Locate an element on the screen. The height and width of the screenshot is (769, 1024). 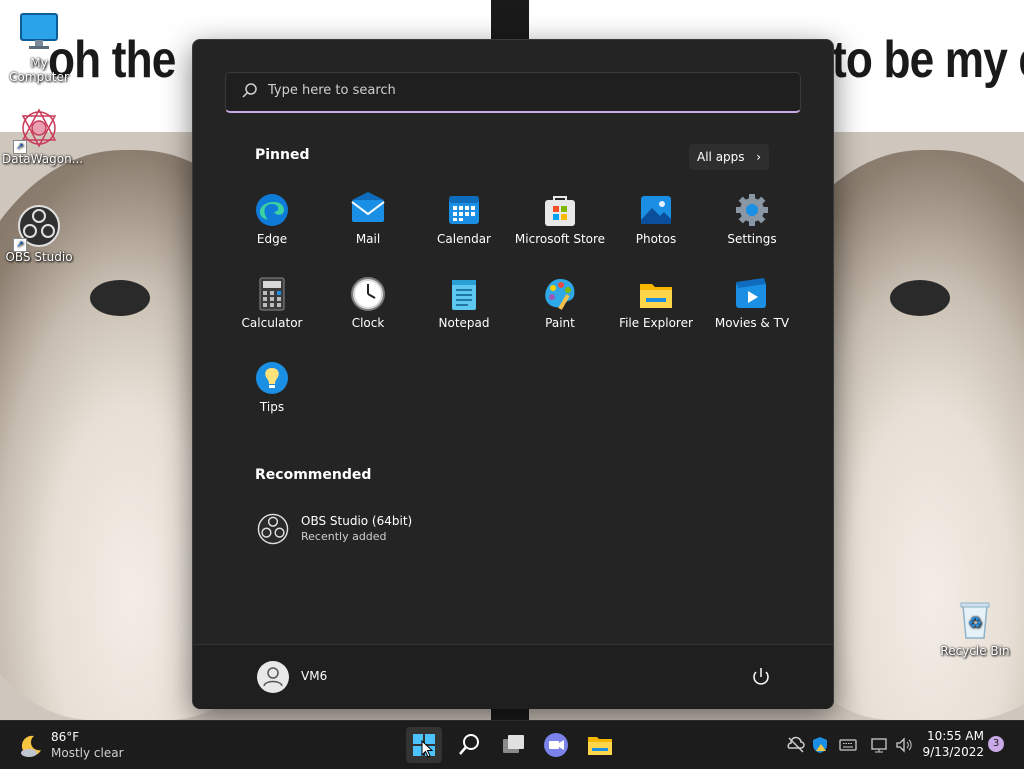
security-shield-icon is located at coordinates (820, 745).